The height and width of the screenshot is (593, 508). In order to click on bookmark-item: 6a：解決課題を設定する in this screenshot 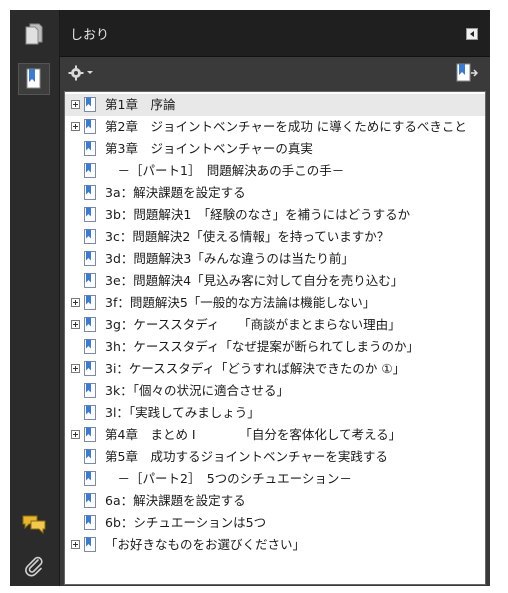, I will do `click(275, 501)`.